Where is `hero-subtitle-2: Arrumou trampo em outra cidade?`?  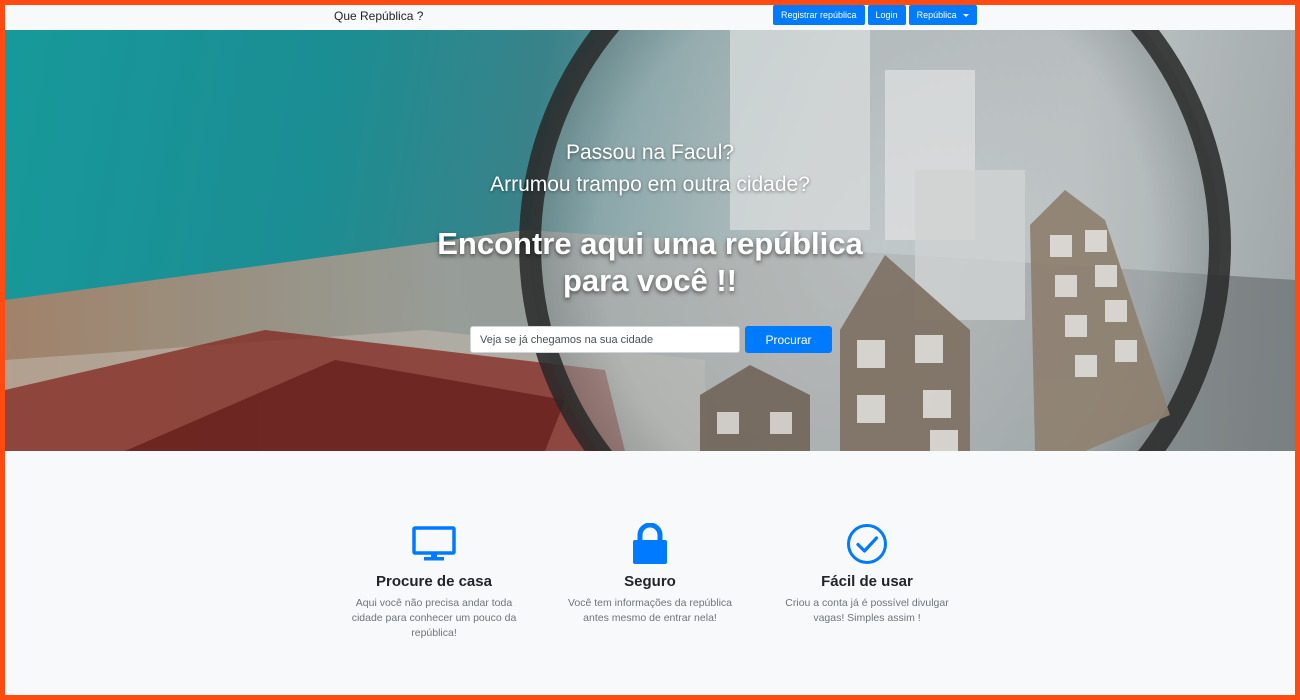
hero-subtitle-2: Arrumou trampo em outra cidade? is located at coordinates (650, 184).